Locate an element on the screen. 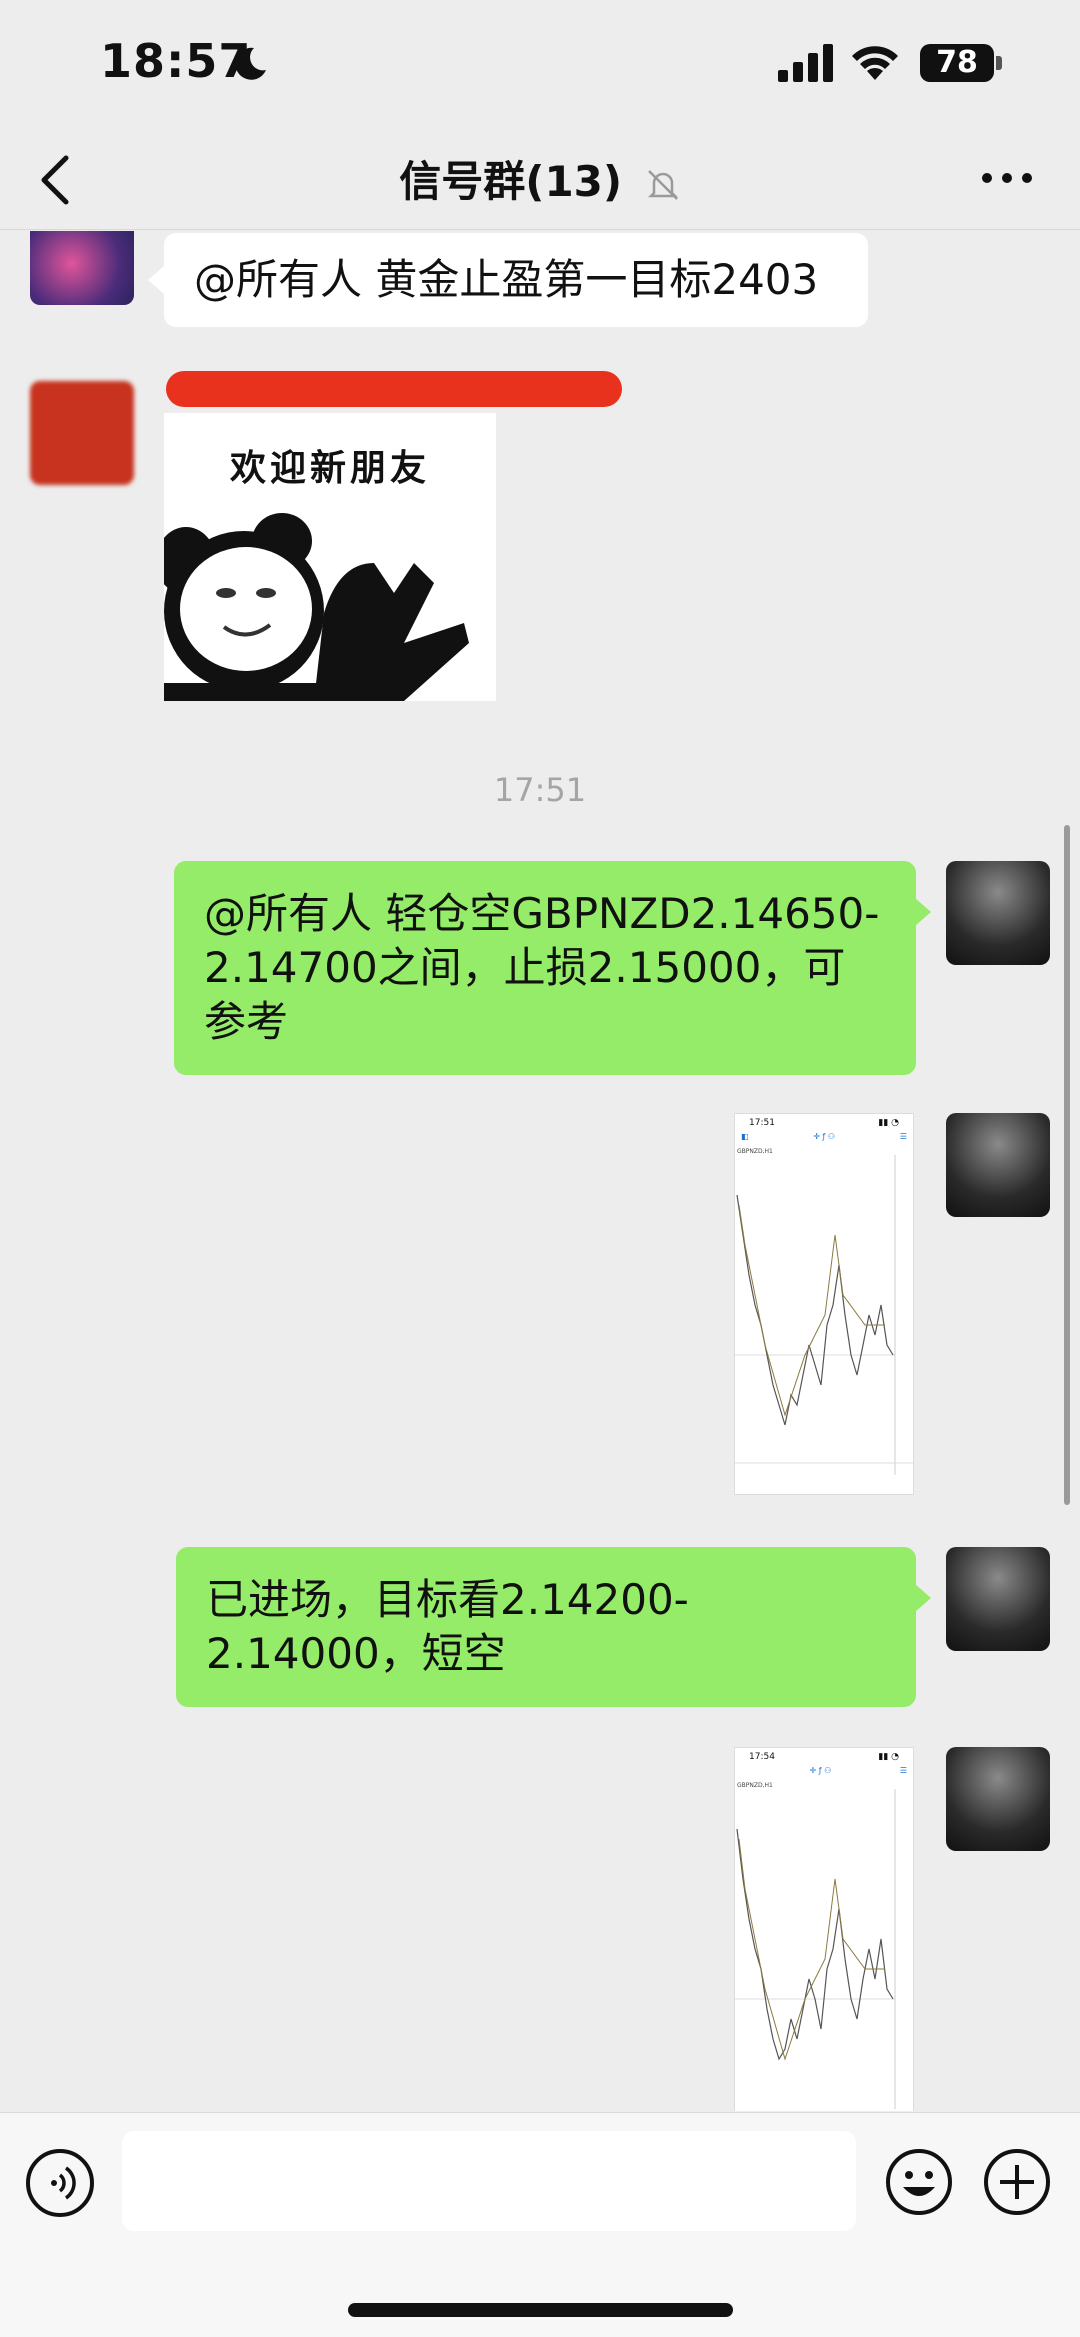 Image resolution: width=1080 pixels, height=2337 pixels. plus-icon is located at coordinates (1017, 2182).